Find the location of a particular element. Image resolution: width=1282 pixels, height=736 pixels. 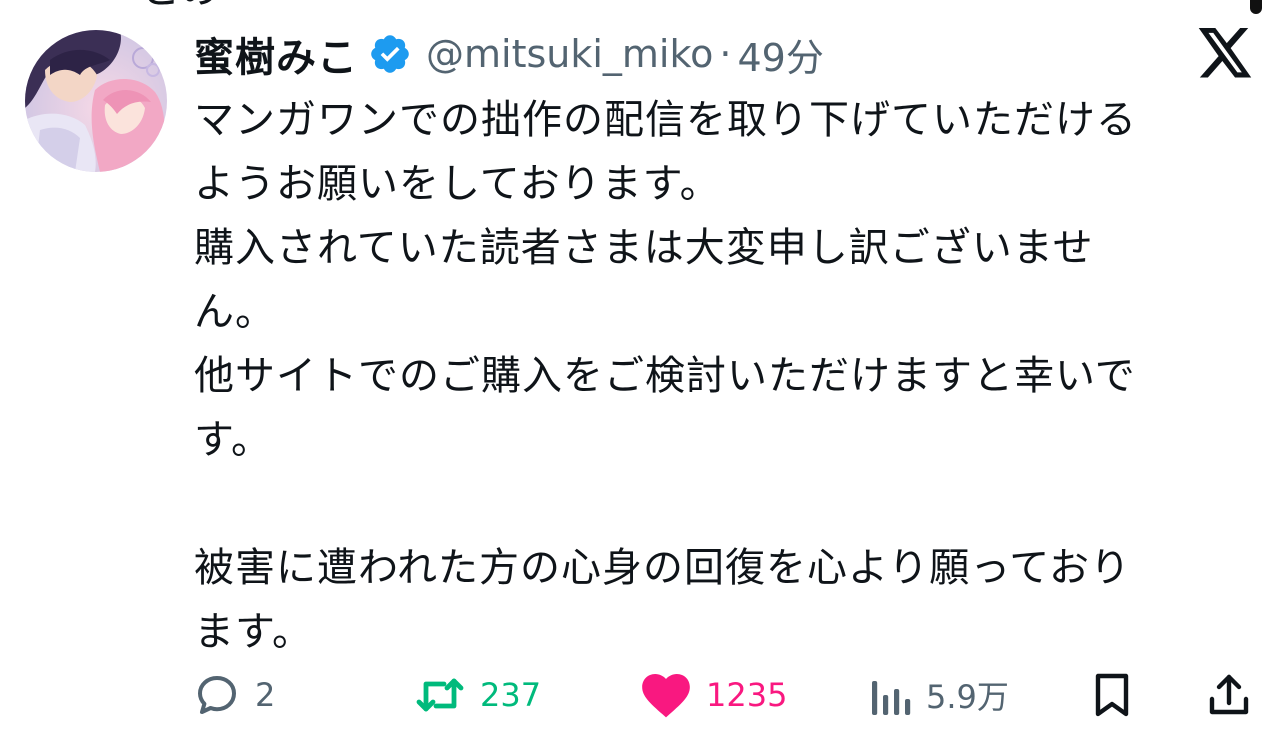

post-text-line: 他サイトでのご購入をご検討いただけますと幸いで is located at coordinates (665, 376).